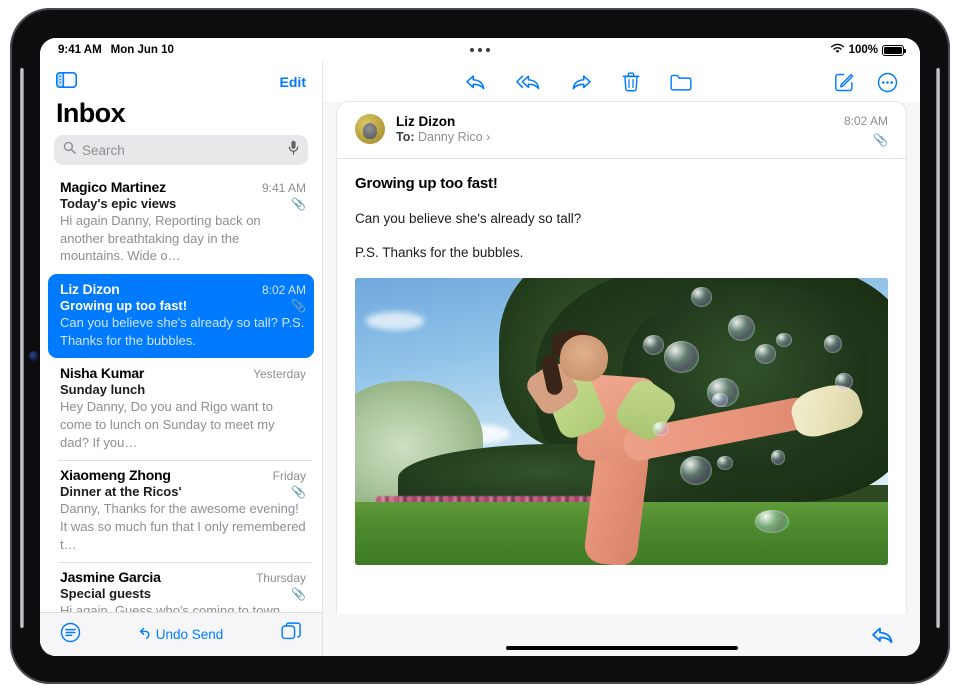 This screenshot has width=960, height=692. Describe the element at coordinates (450, 137) in the screenshot. I see `message-to-name: Danny Rico` at that location.